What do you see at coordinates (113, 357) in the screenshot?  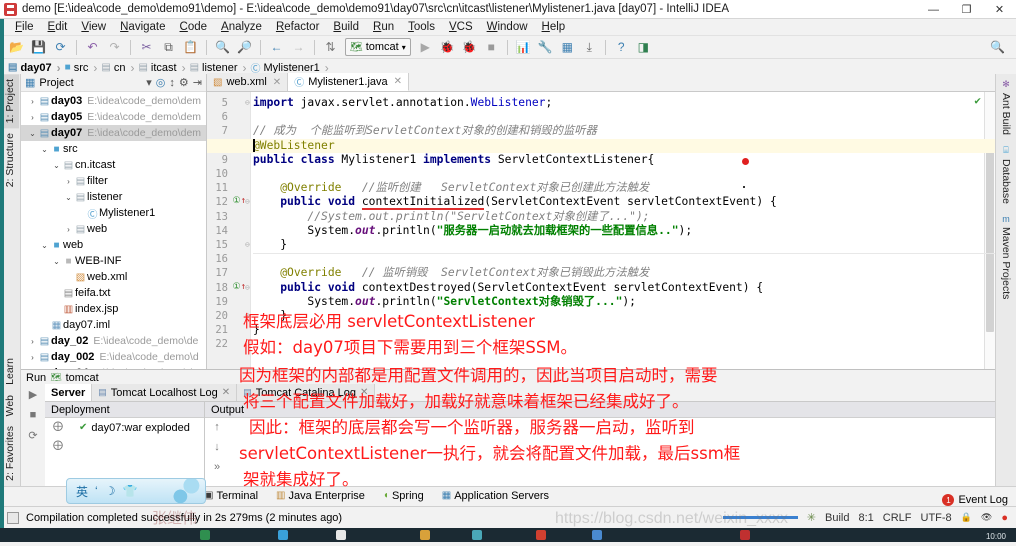 I see `tree-item-day-002: › ▤ day_002 E:\idea\code_demo\d` at bounding box center [113, 357].